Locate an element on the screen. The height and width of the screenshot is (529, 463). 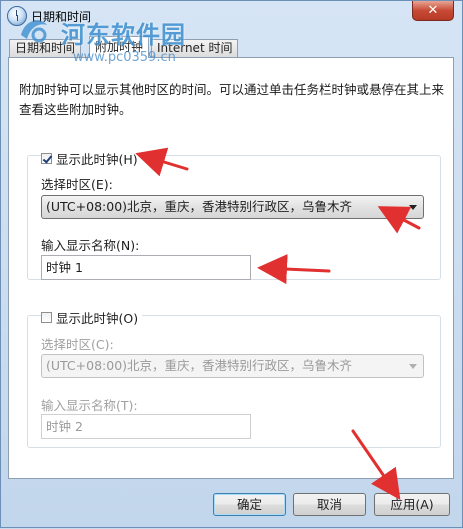
clock1-show-checkbox is located at coordinates (46, 158).